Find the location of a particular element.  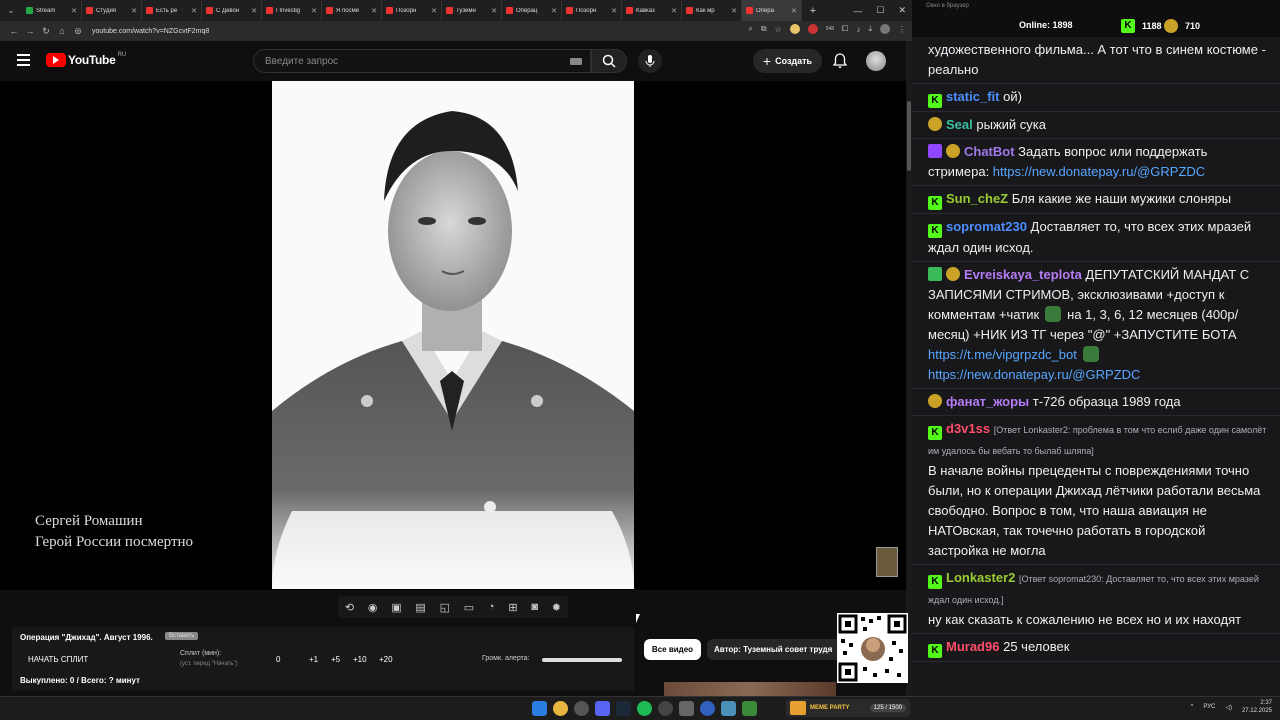

notifications-bell-icon is located at coordinates (840, 61).